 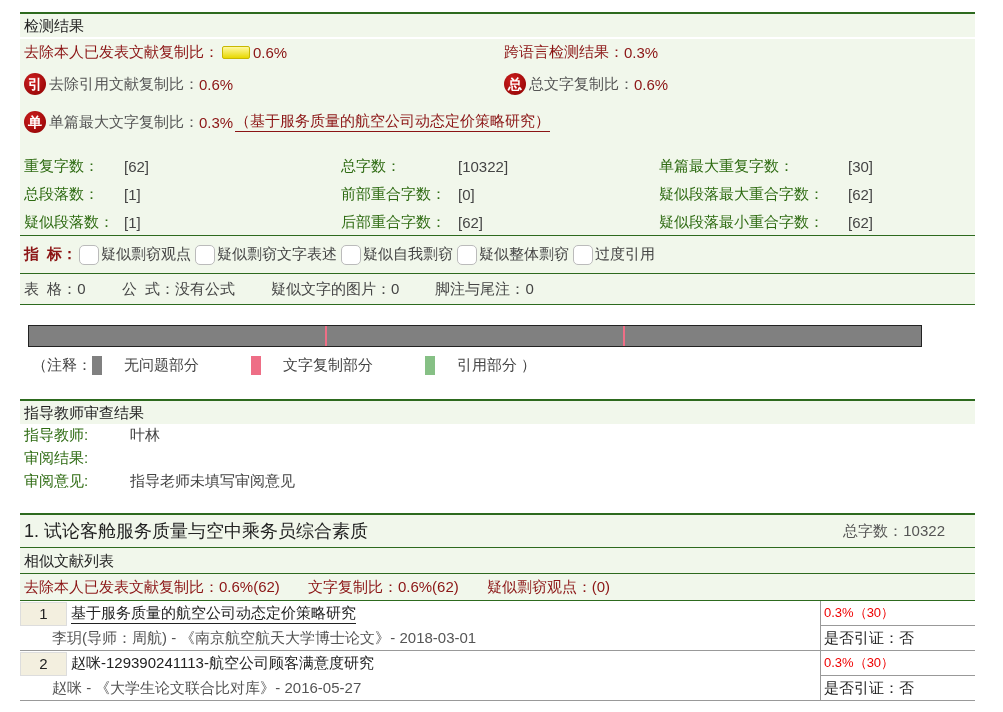 What do you see at coordinates (408, 254) in the screenshot?
I see `checkbox-label: 疑似自我剽窃` at bounding box center [408, 254].